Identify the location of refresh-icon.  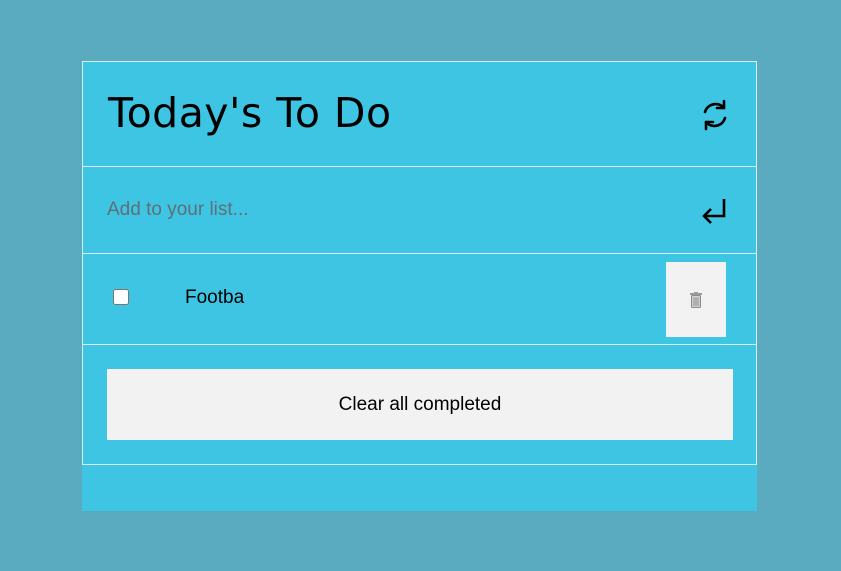
(715, 115).